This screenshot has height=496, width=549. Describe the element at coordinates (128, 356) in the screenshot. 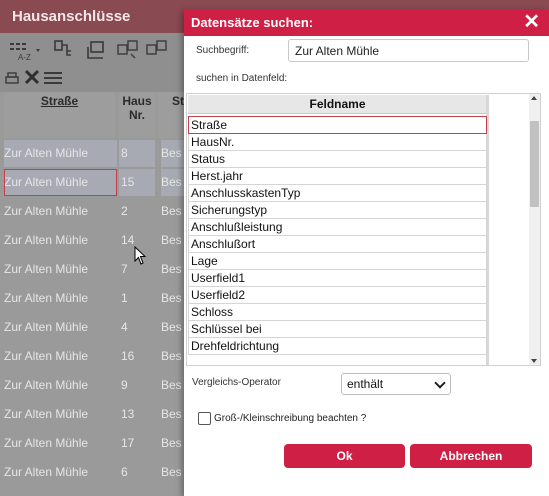

I see `cell-nr: 16` at that location.